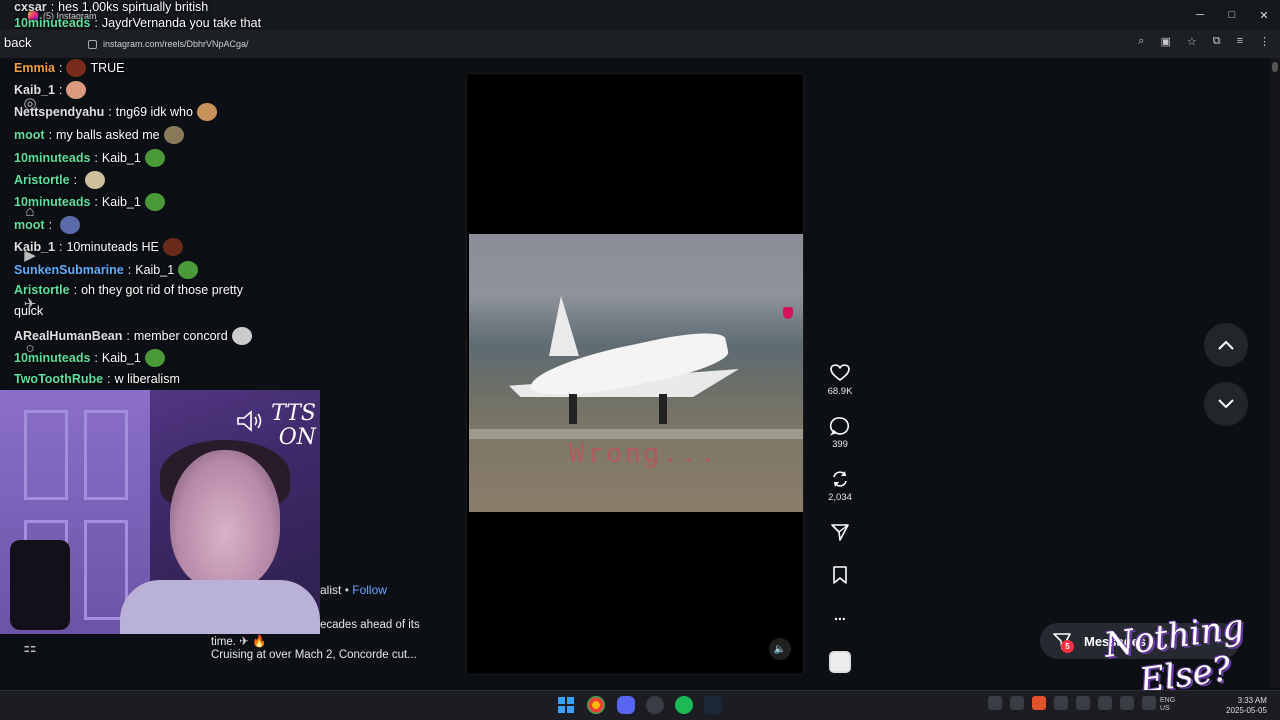 This screenshot has height=720, width=1280. I want to click on discord-icon, so click(626, 705).